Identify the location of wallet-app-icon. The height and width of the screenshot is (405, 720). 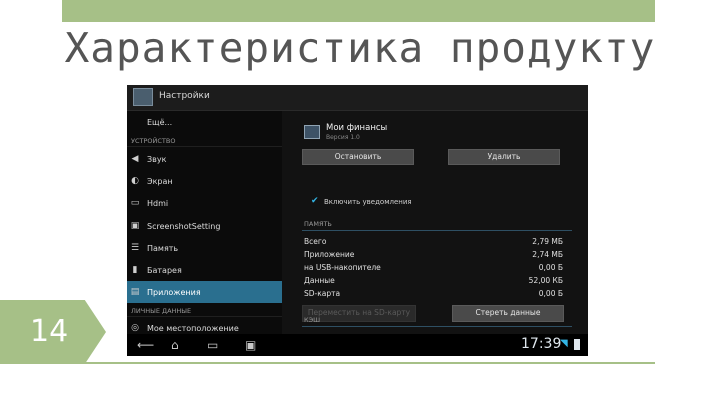
(312, 132).